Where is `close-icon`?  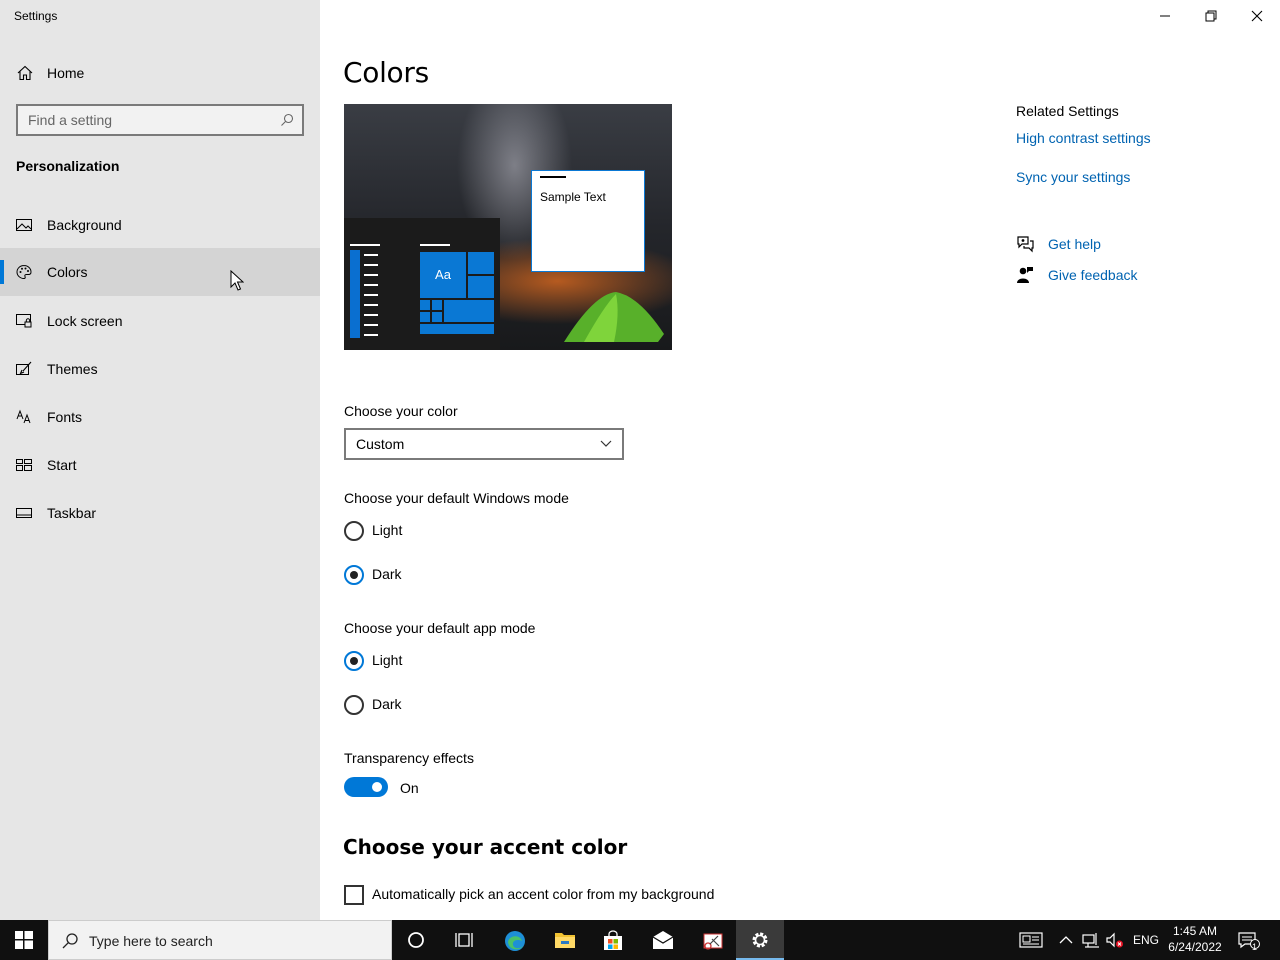
close-icon is located at coordinates (1257, 16).